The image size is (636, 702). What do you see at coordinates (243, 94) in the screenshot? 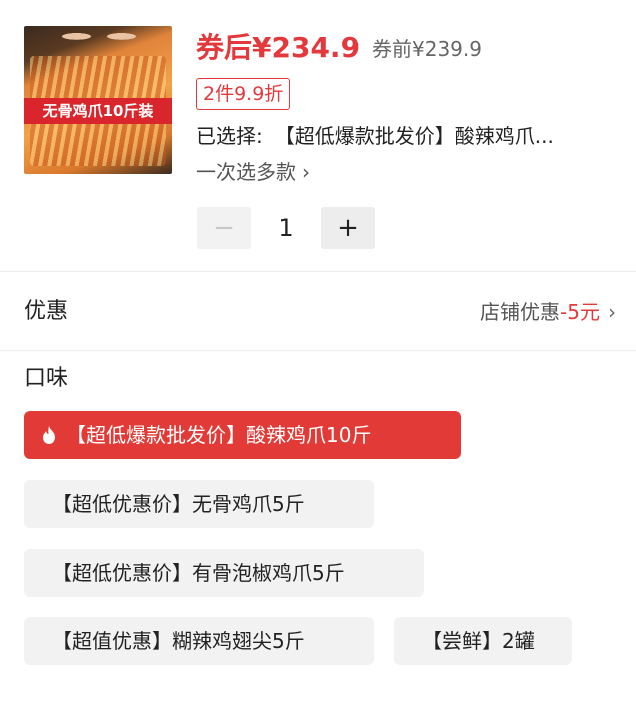
I see `promo-tag: 2件9.9折` at bounding box center [243, 94].